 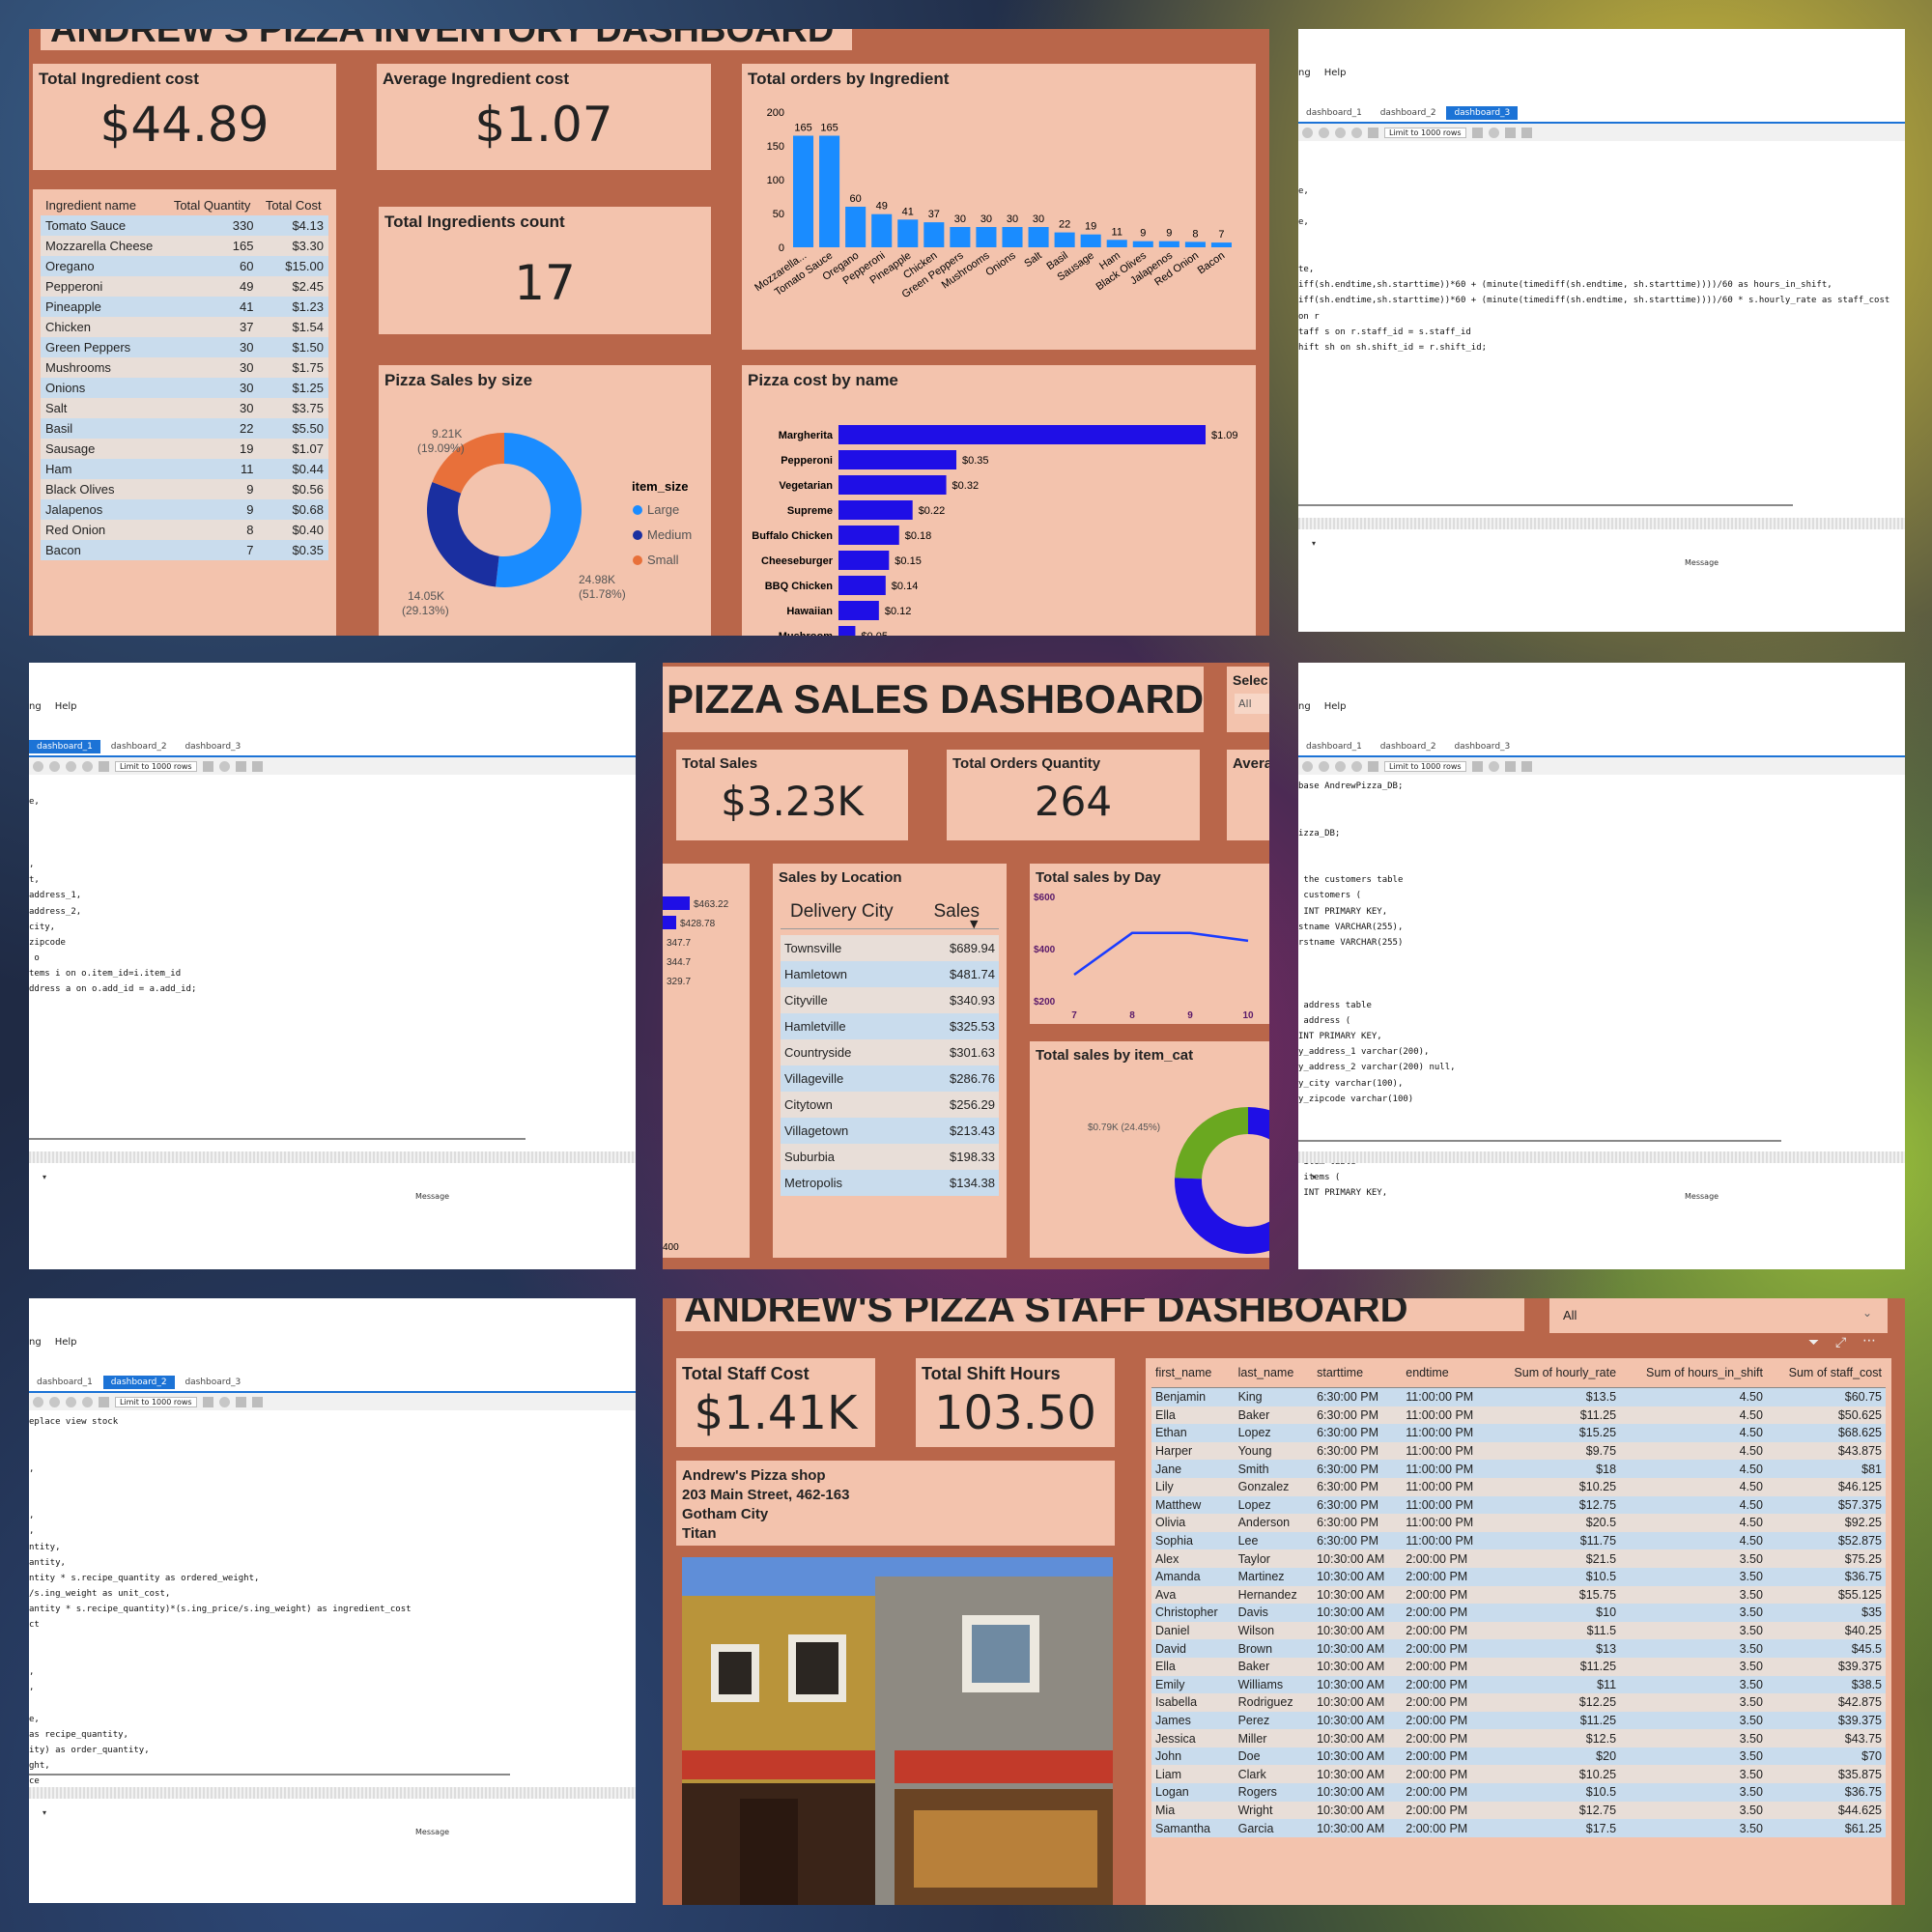 What do you see at coordinates (184, 327) in the screenshot?
I see `table-row: Chicken 37 $1.54` at bounding box center [184, 327].